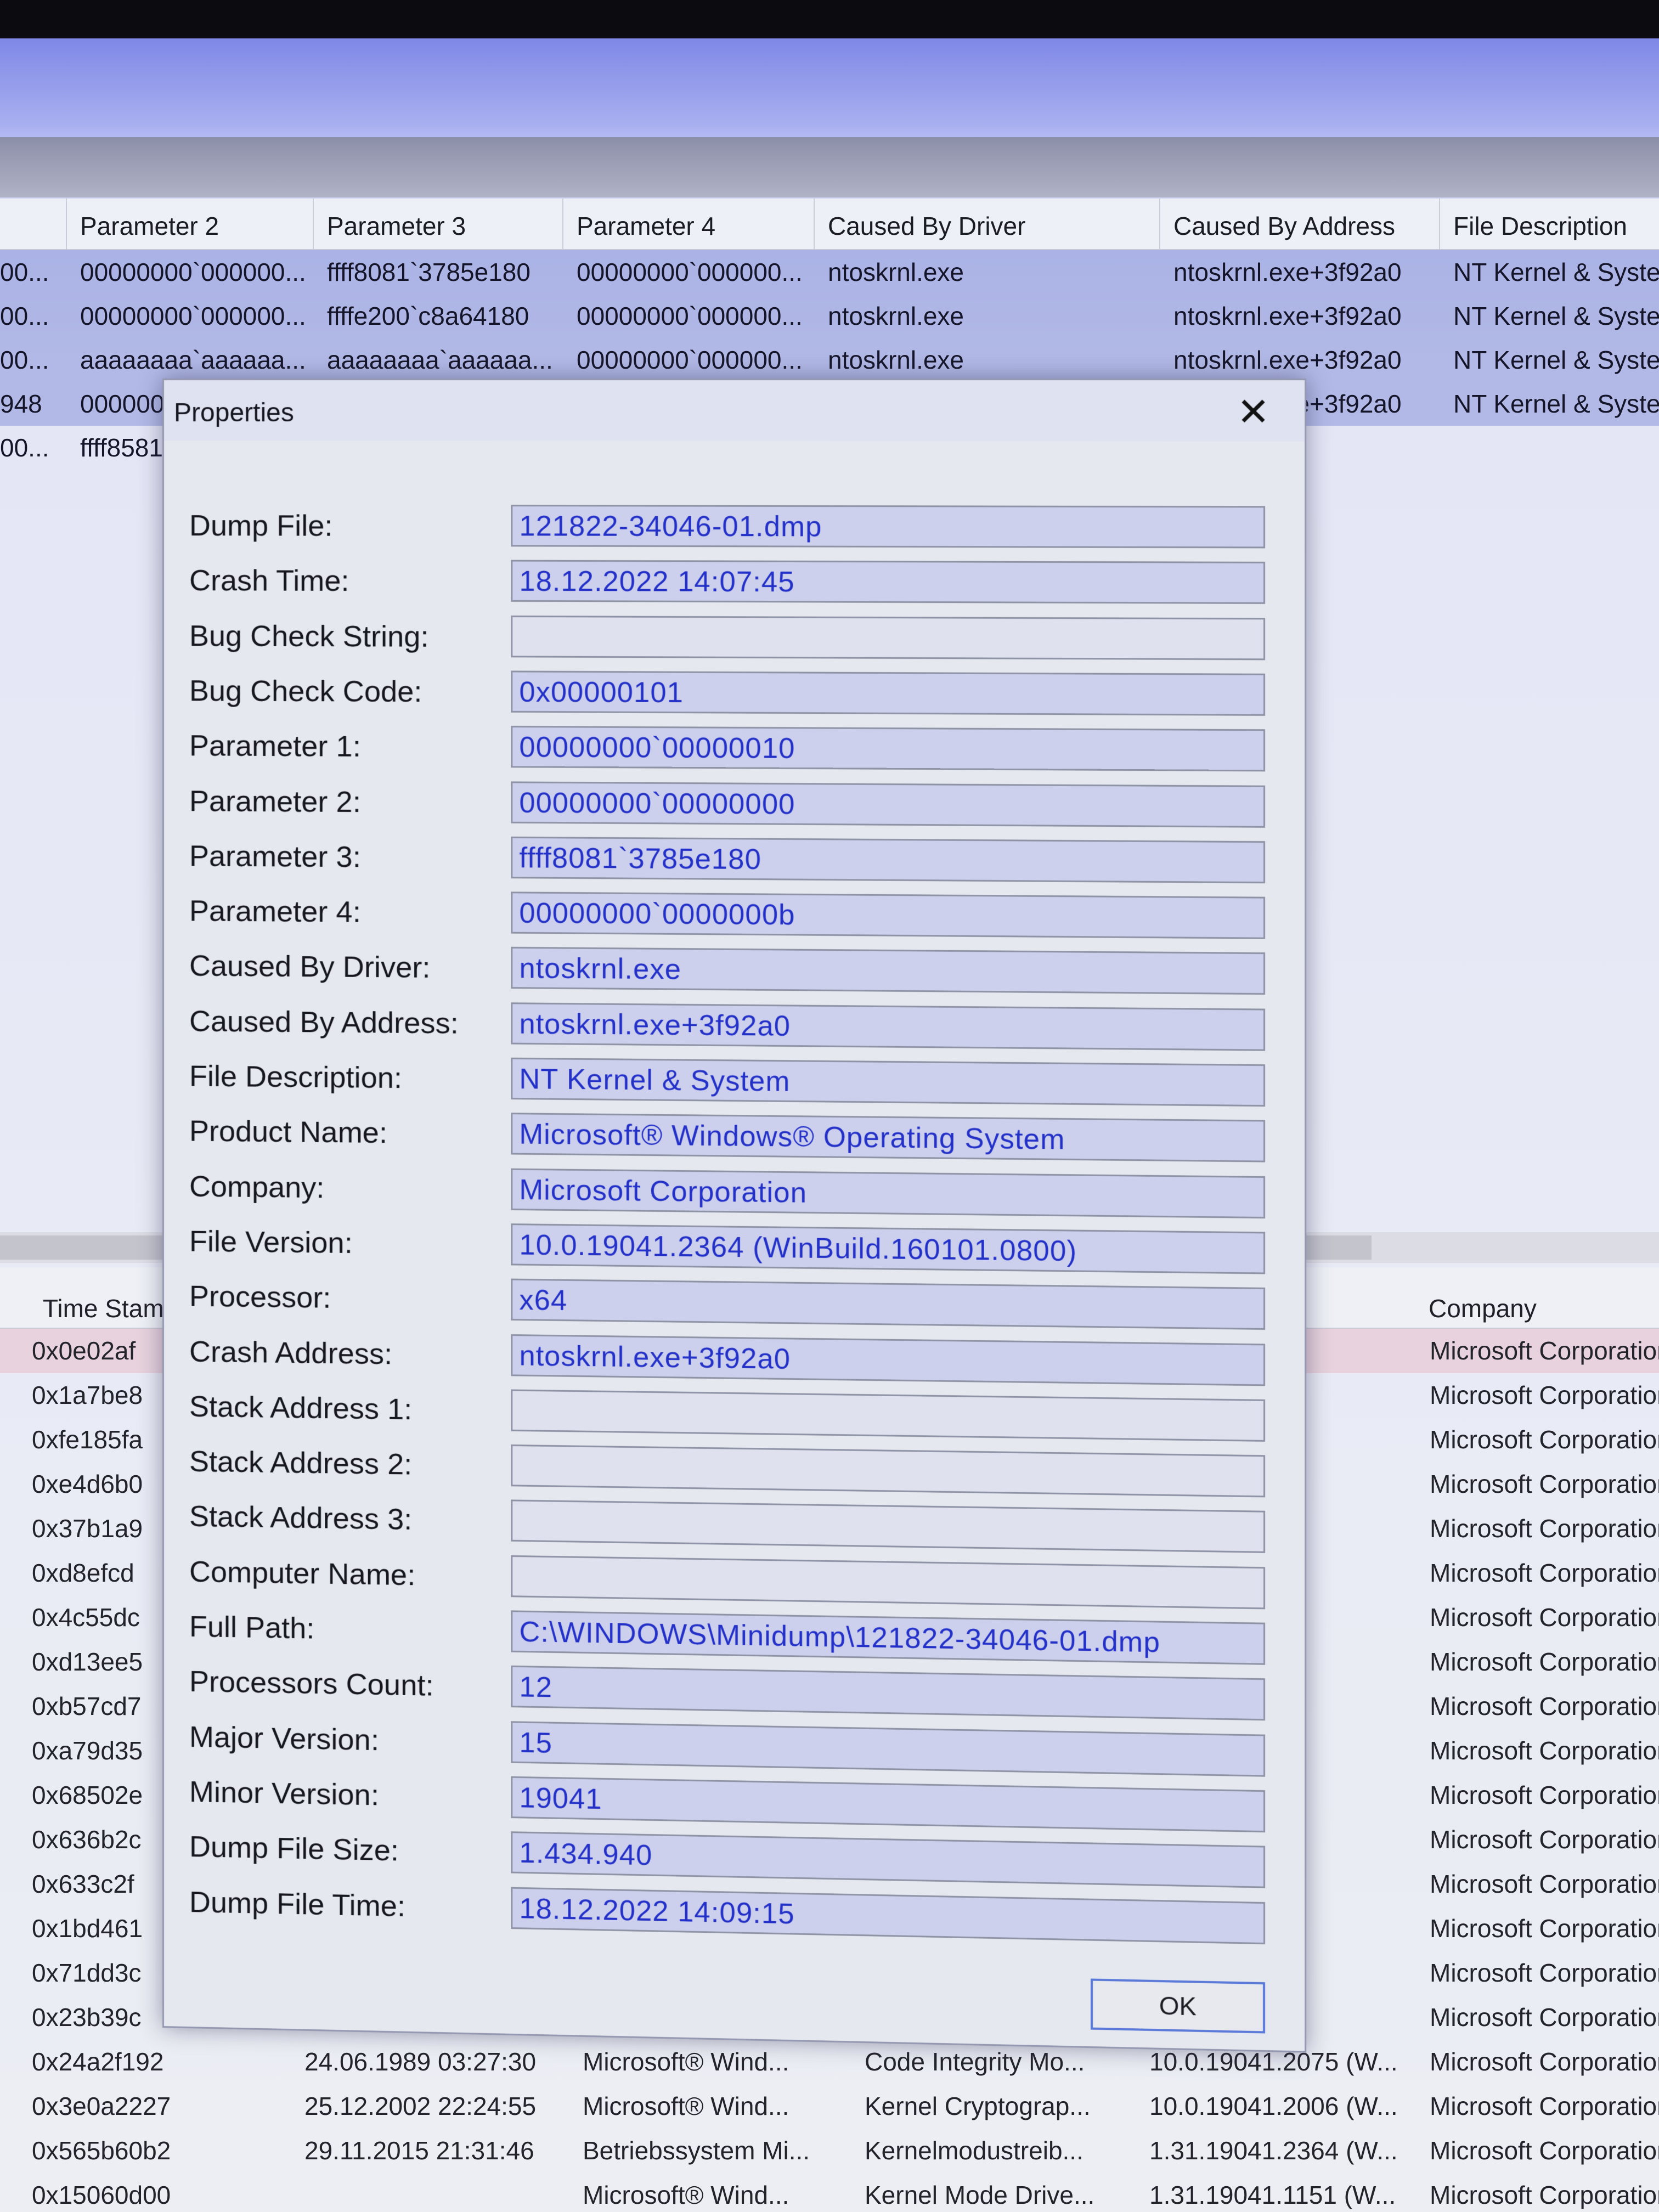 The height and width of the screenshot is (2212, 1659). I want to click on column-header-caused-by-address: Caused By Address, so click(1300, 224).